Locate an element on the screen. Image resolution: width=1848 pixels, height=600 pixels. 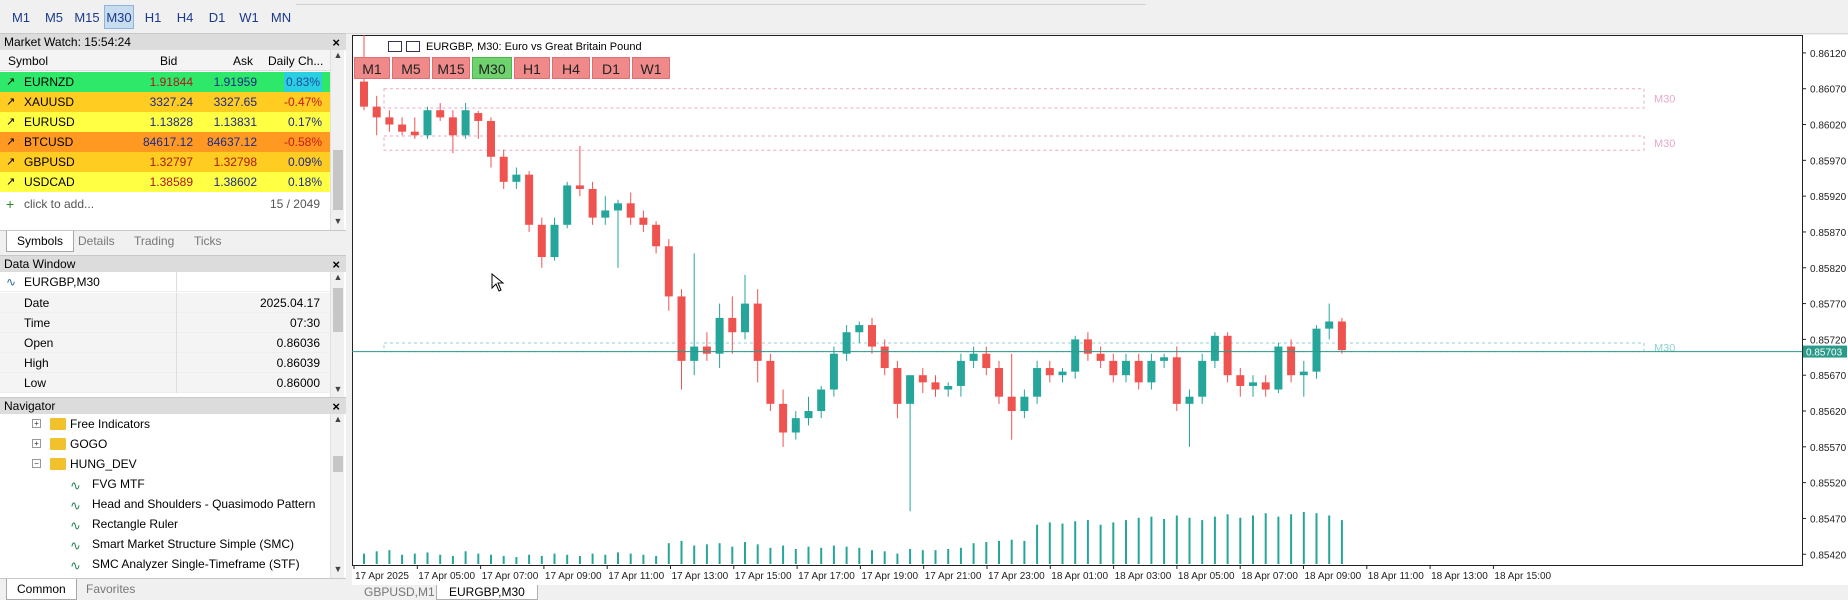
timeframe-h4-button: H4 is located at coordinates (185, 17).